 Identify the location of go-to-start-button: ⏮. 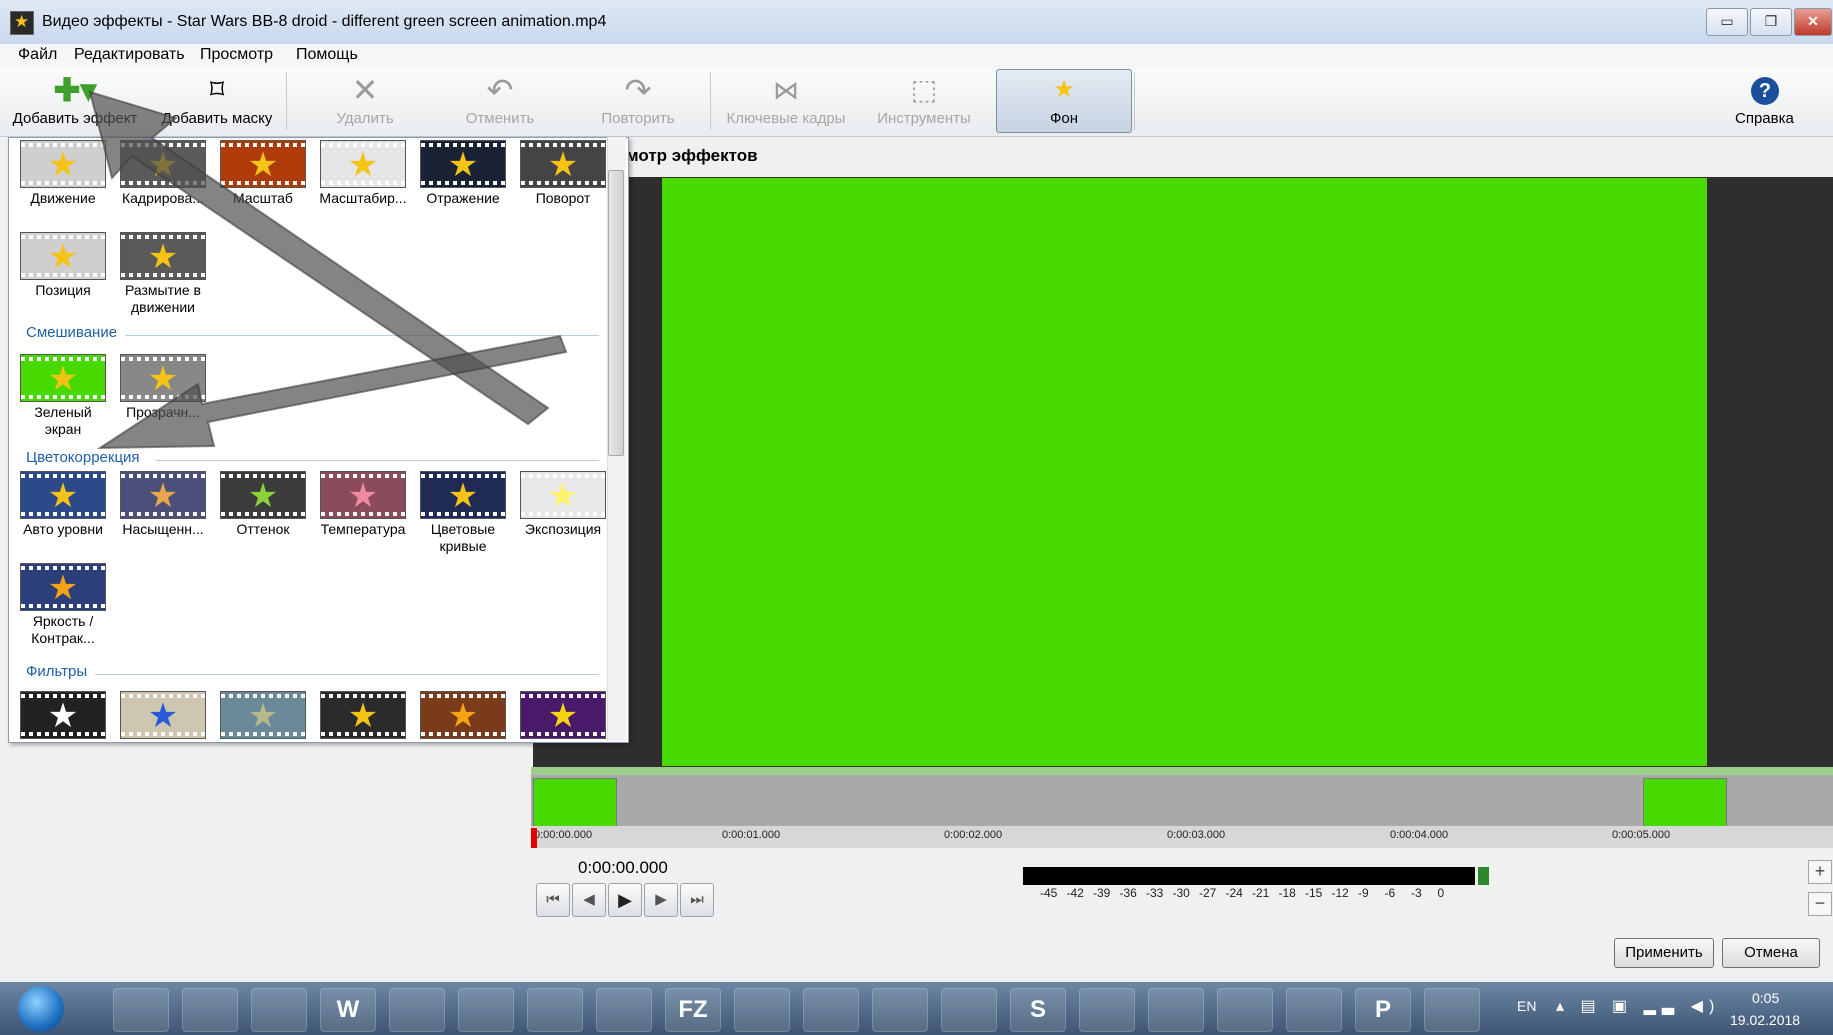
(553, 900).